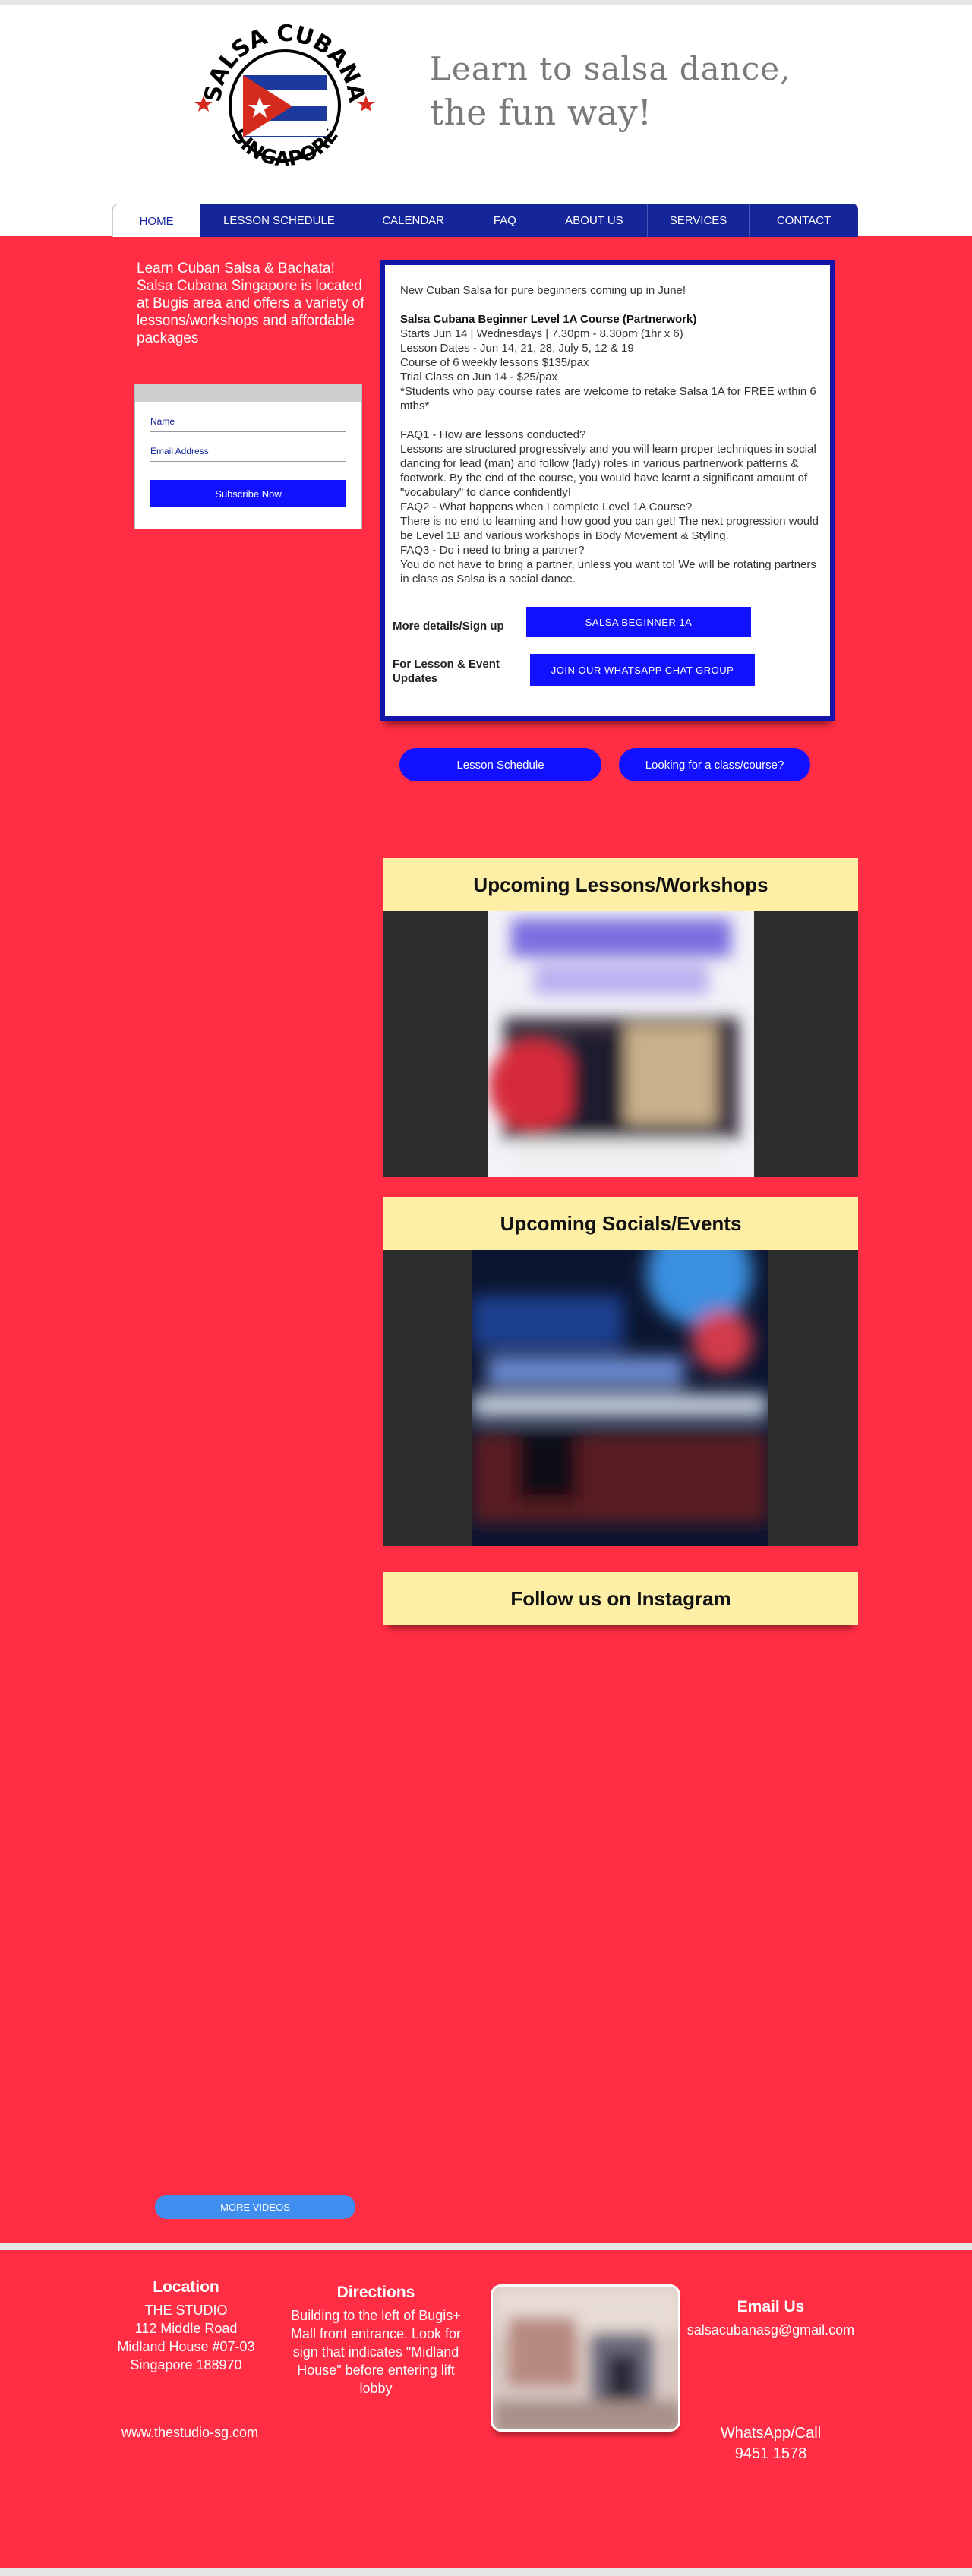  Describe the element at coordinates (493, 550) in the screenshot. I see `faq-line: FAQ3 - Do i need to bring a partner?` at that location.